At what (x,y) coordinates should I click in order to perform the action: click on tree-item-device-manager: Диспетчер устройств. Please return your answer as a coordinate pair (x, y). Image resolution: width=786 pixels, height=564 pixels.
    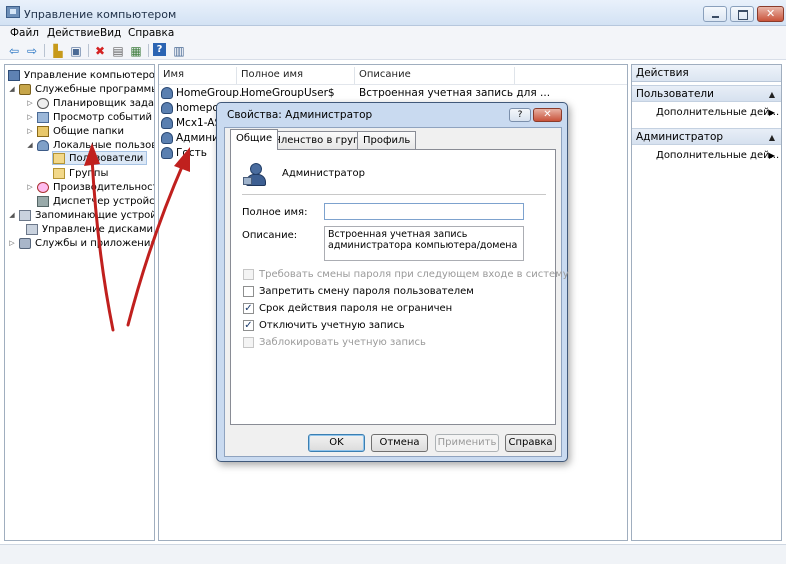
    Looking at the image, I should click on (95, 201).